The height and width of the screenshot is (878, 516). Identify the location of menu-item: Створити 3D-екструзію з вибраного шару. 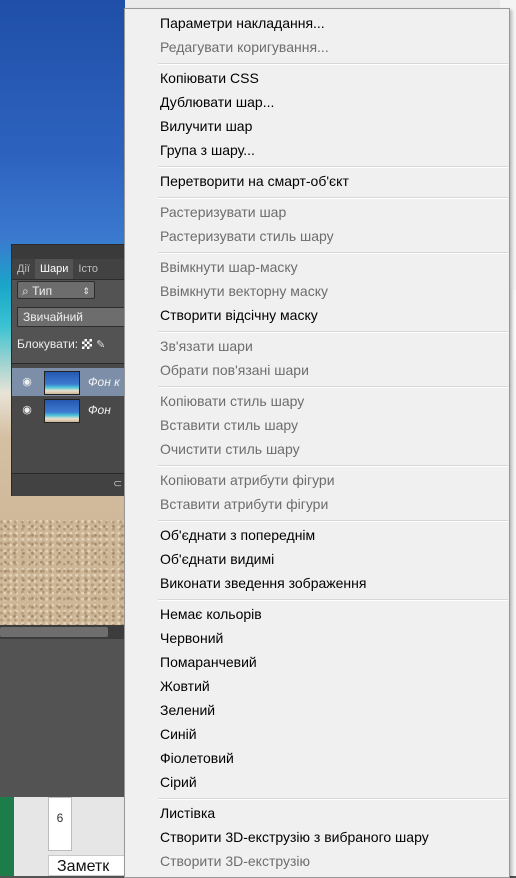
(294, 837).